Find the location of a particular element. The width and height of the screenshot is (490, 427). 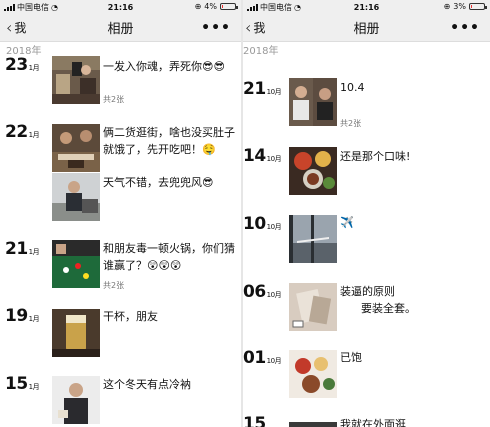

battery-percent: 3% is located at coordinates (459, 6).